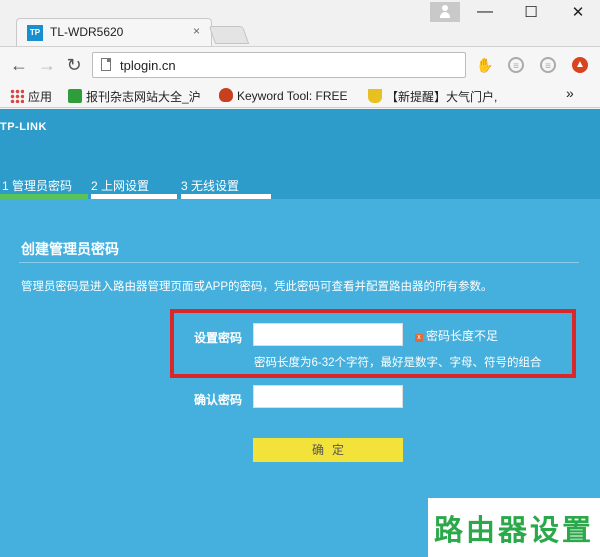 Image resolution: width=600 pixels, height=557 pixels. I want to click on confirm-password-label: 确认密码, so click(218, 400).